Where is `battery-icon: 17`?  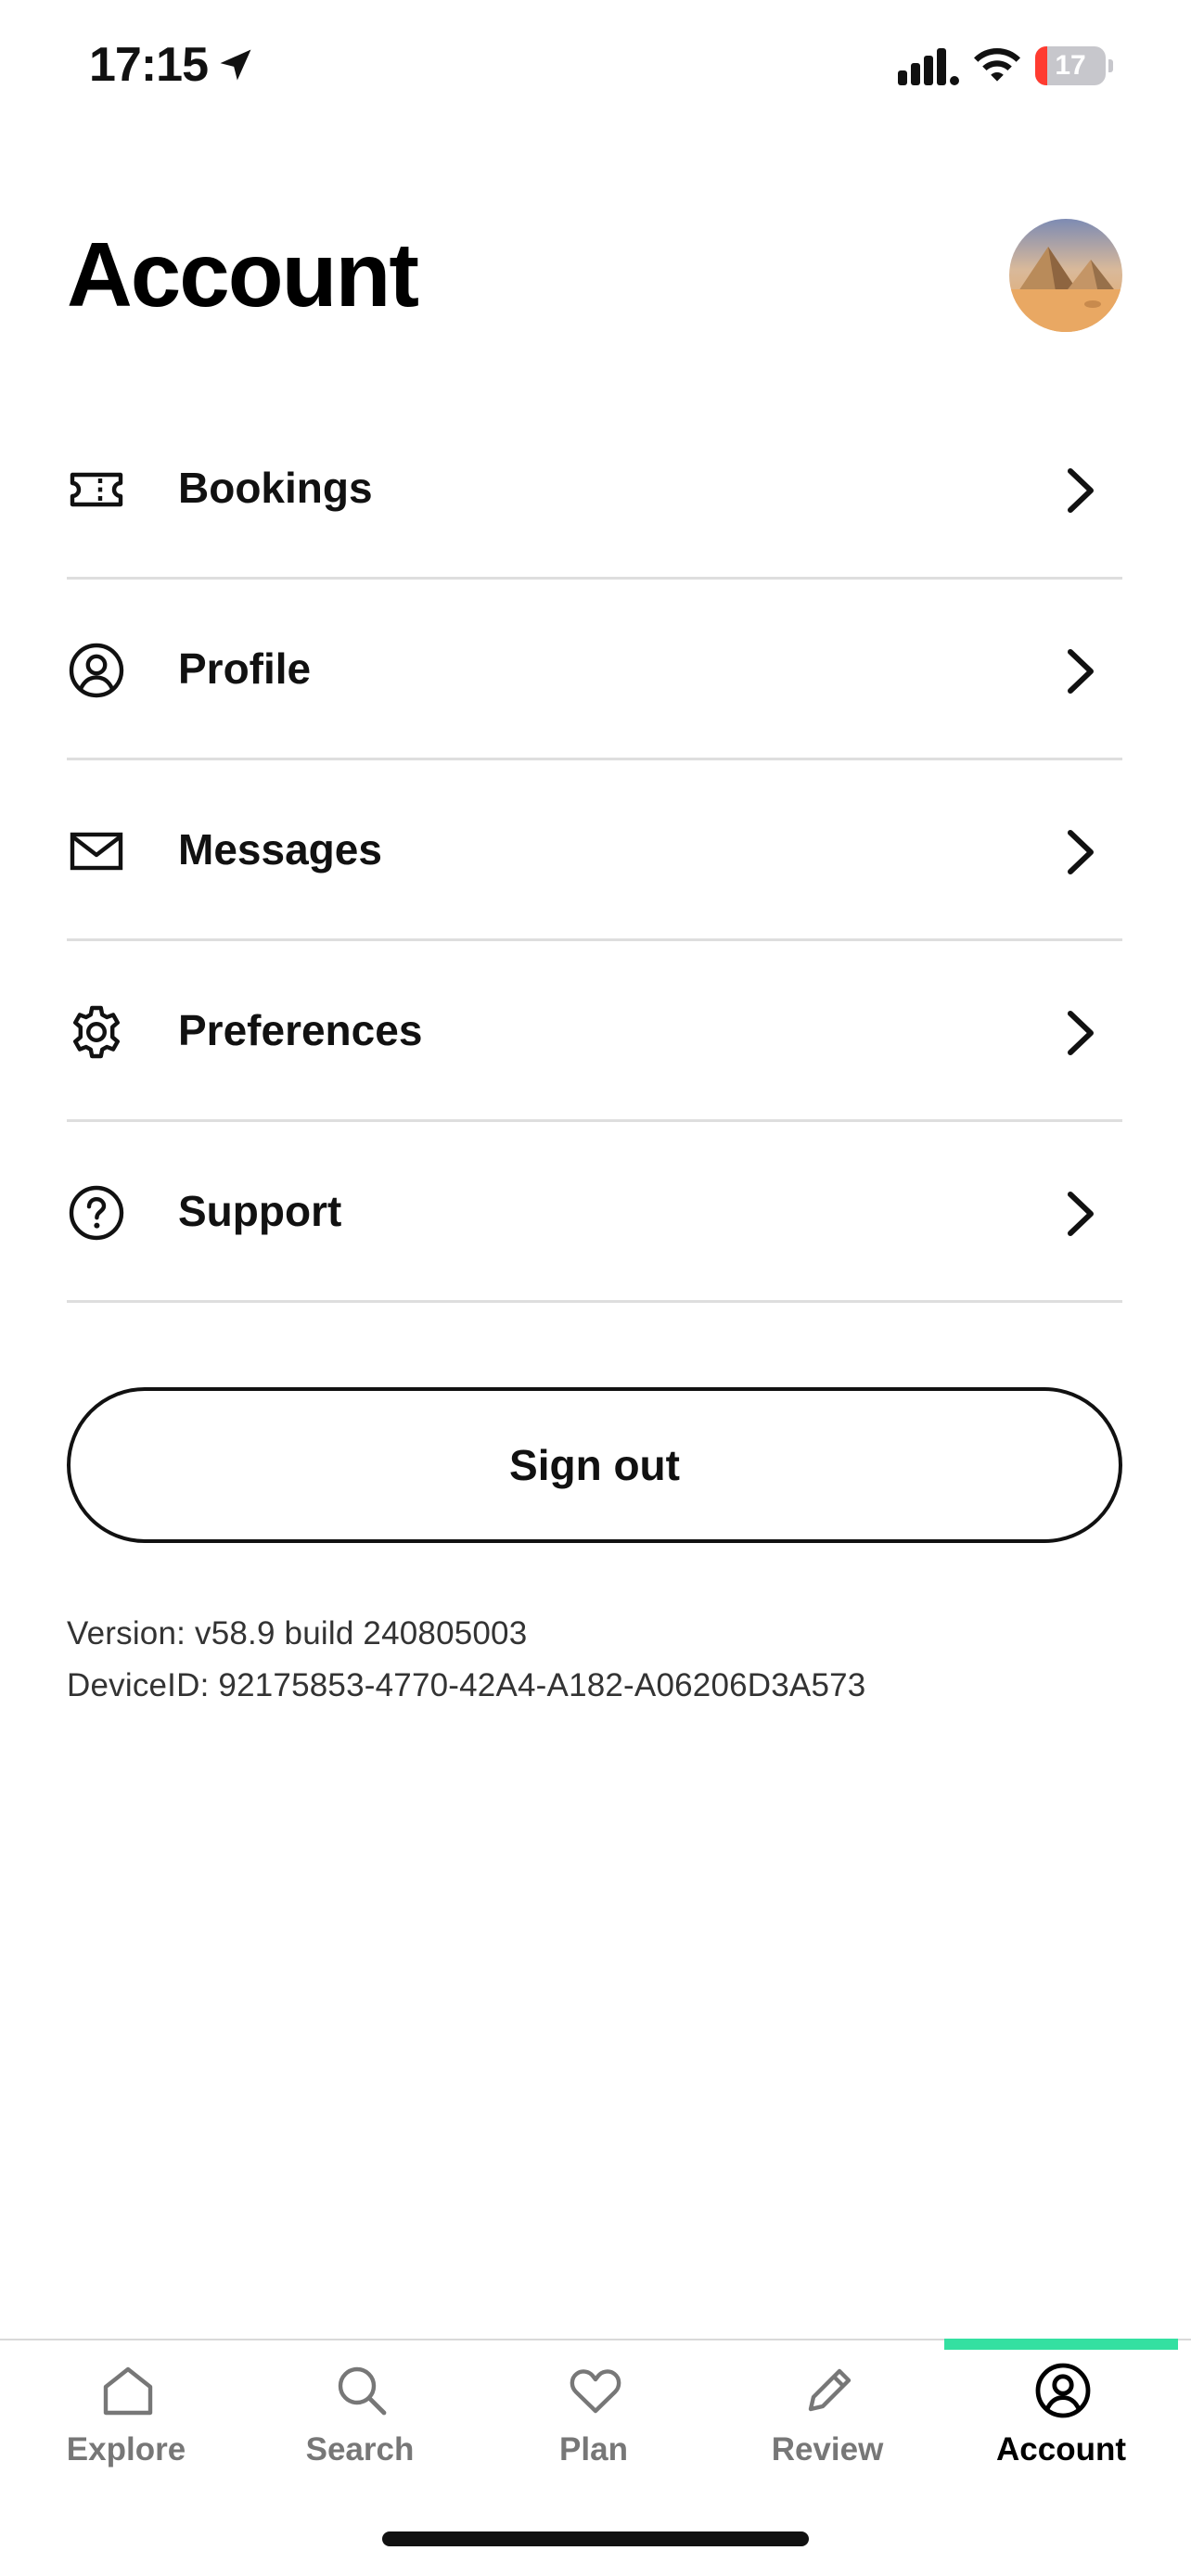
battery-icon: 17 is located at coordinates (1074, 66).